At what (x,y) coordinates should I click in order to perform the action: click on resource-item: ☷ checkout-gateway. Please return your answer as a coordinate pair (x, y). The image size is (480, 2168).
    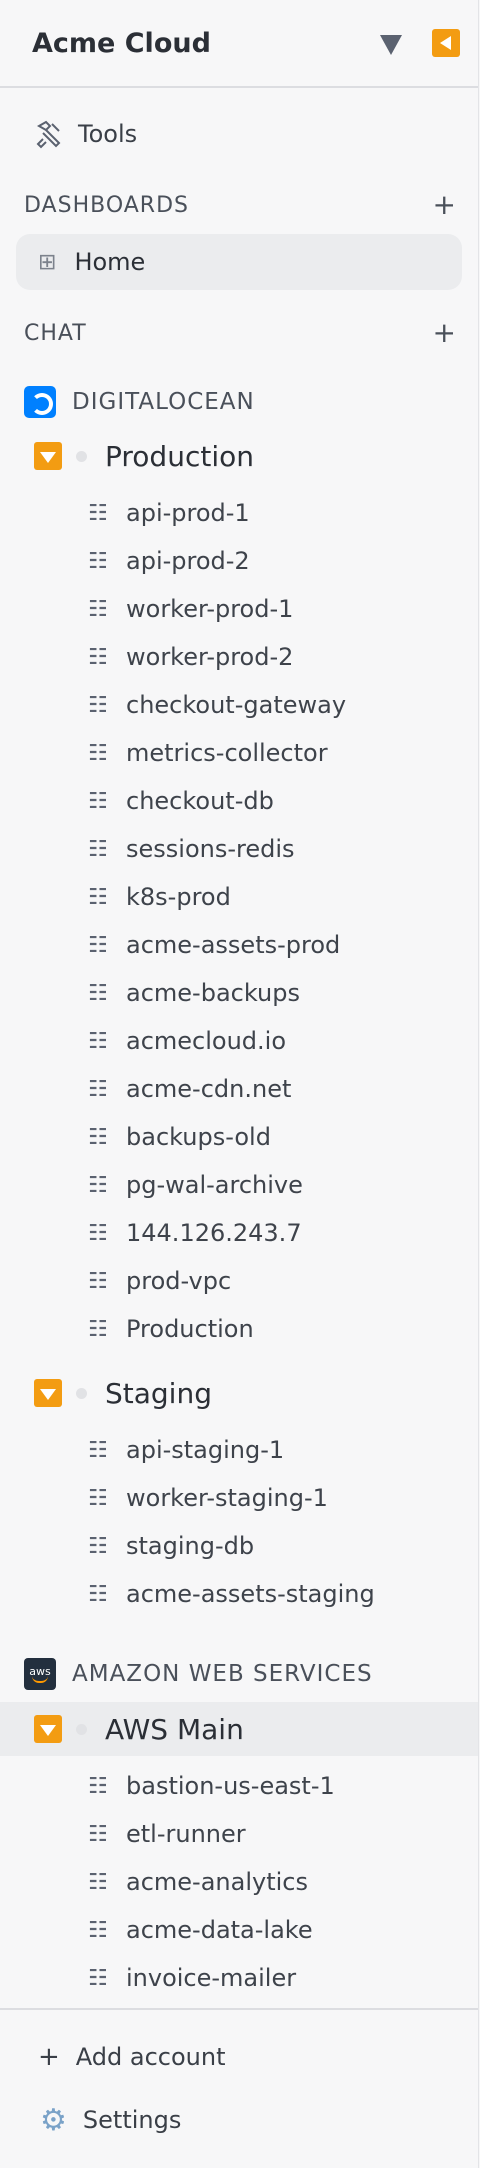
    Looking at the image, I should click on (239, 705).